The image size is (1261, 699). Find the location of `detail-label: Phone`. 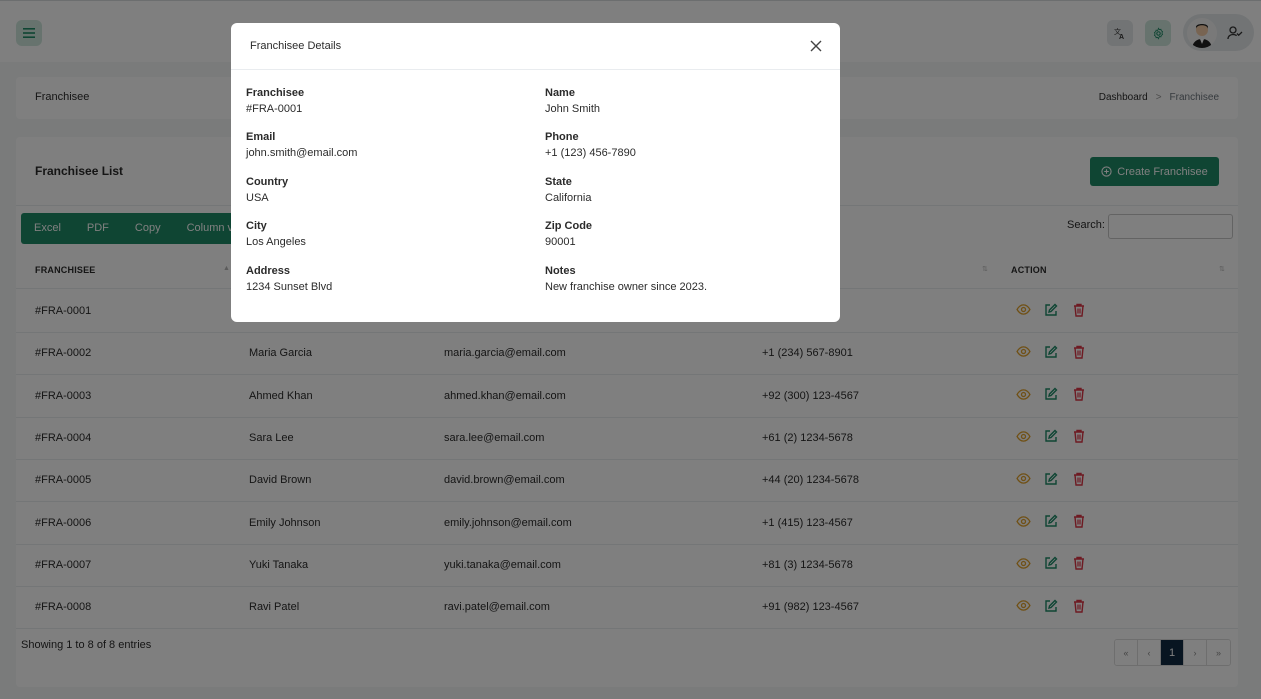

detail-label: Phone is located at coordinates (562, 137).